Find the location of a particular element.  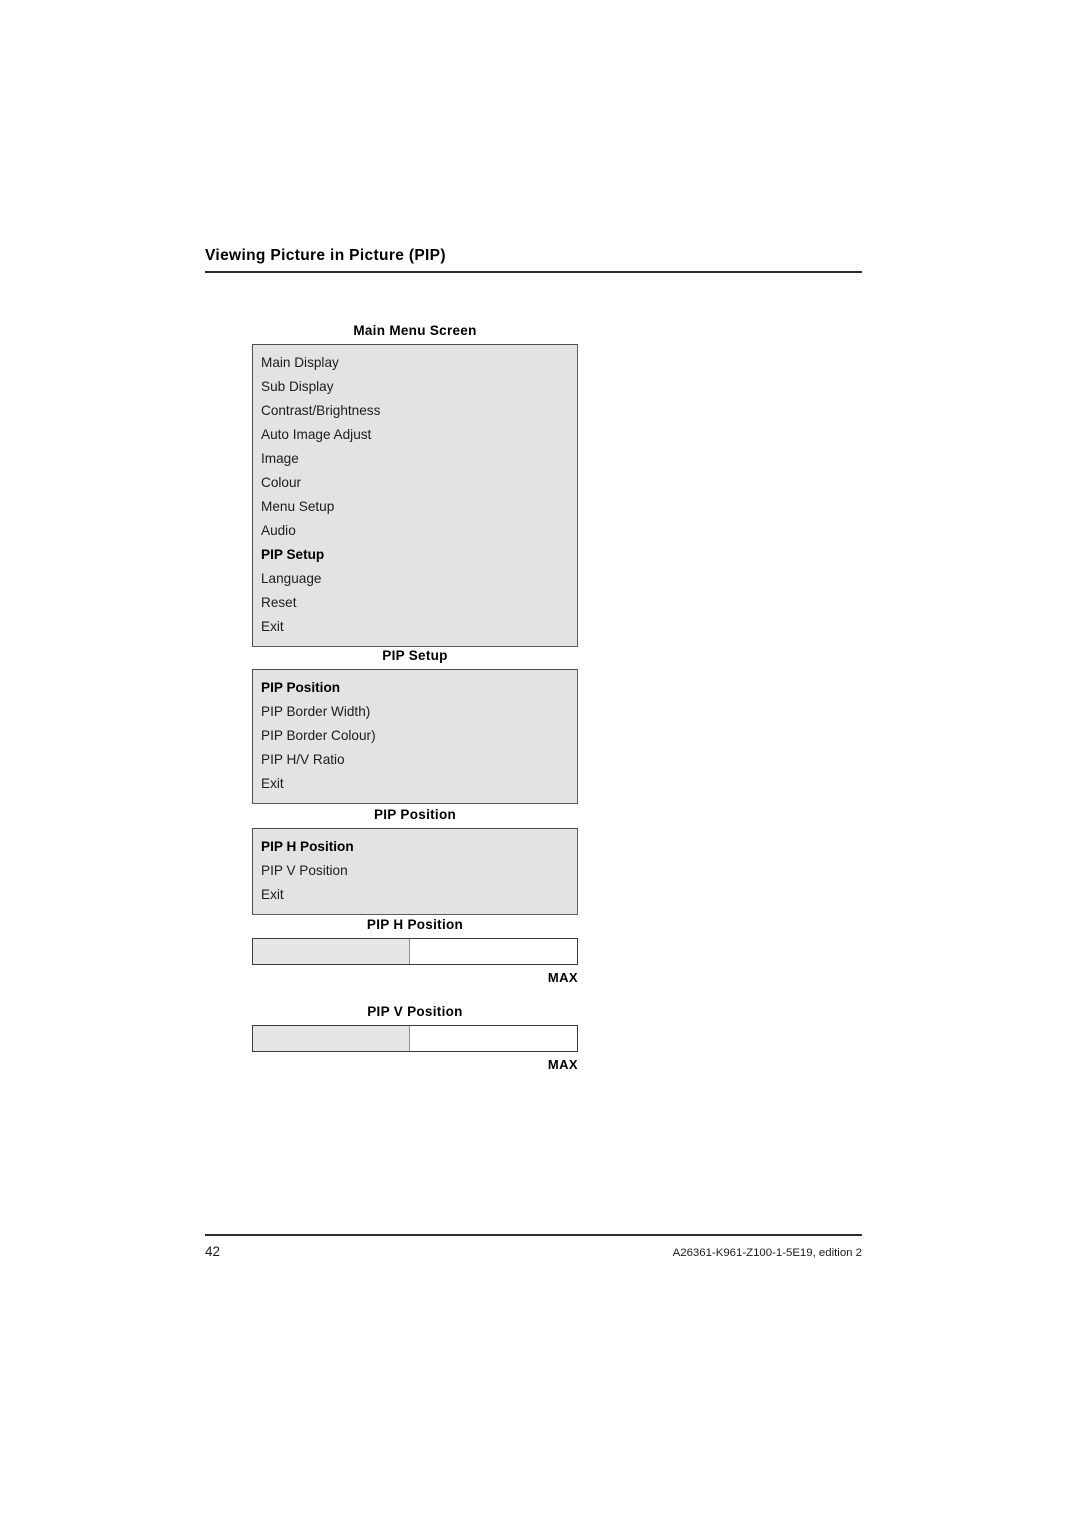

osd-caption-slider-pip-v-position: PIP V Position is located at coordinates (415, 1011).